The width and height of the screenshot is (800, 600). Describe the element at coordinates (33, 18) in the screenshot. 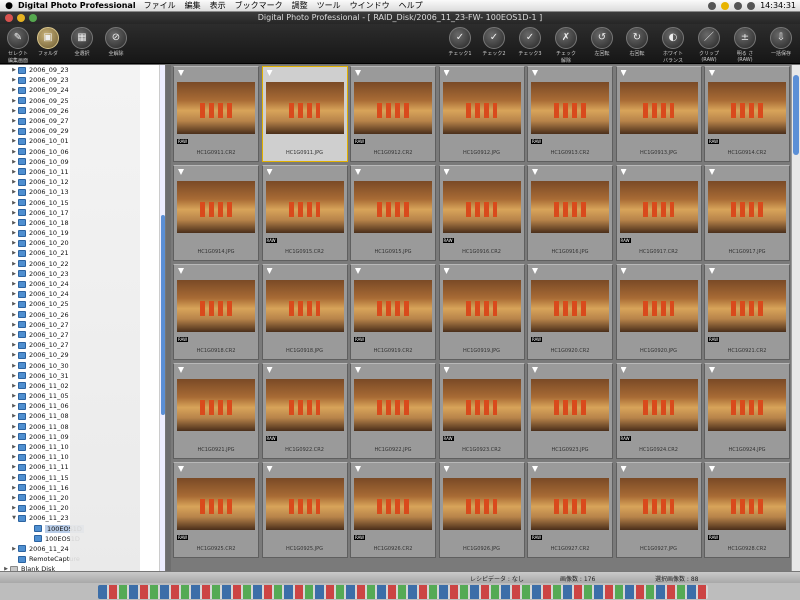

I see `zoom-window-icon` at that location.